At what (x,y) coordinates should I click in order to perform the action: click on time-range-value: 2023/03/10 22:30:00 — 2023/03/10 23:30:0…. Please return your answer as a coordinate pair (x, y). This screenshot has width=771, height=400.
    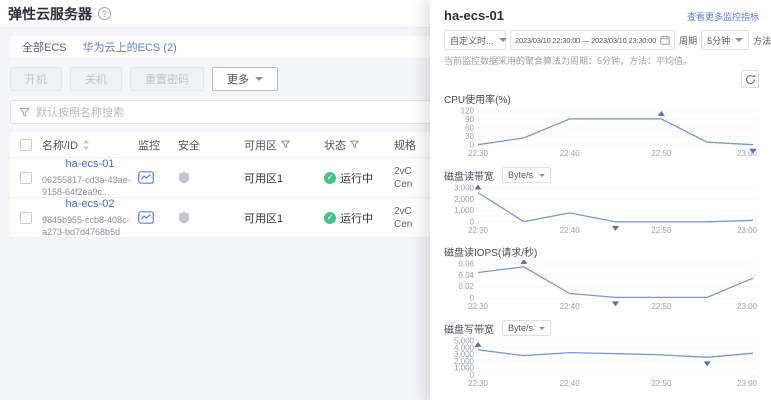
    Looking at the image, I should click on (586, 40).